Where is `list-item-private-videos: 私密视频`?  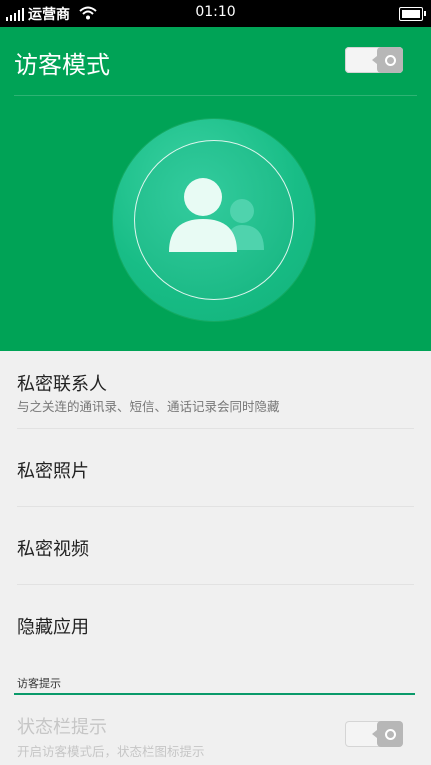 list-item-private-videos: 私密视频 is located at coordinates (215, 545).